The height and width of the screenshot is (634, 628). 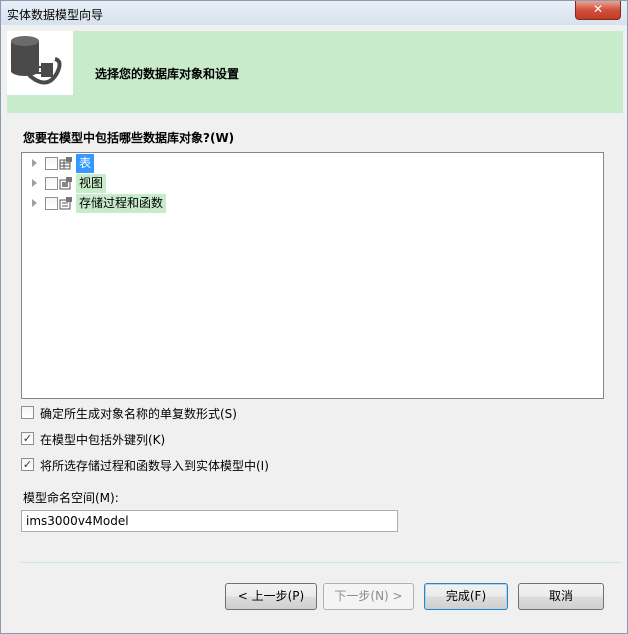 I want to click on tree-item-label: 视图, so click(x=91, y=183).